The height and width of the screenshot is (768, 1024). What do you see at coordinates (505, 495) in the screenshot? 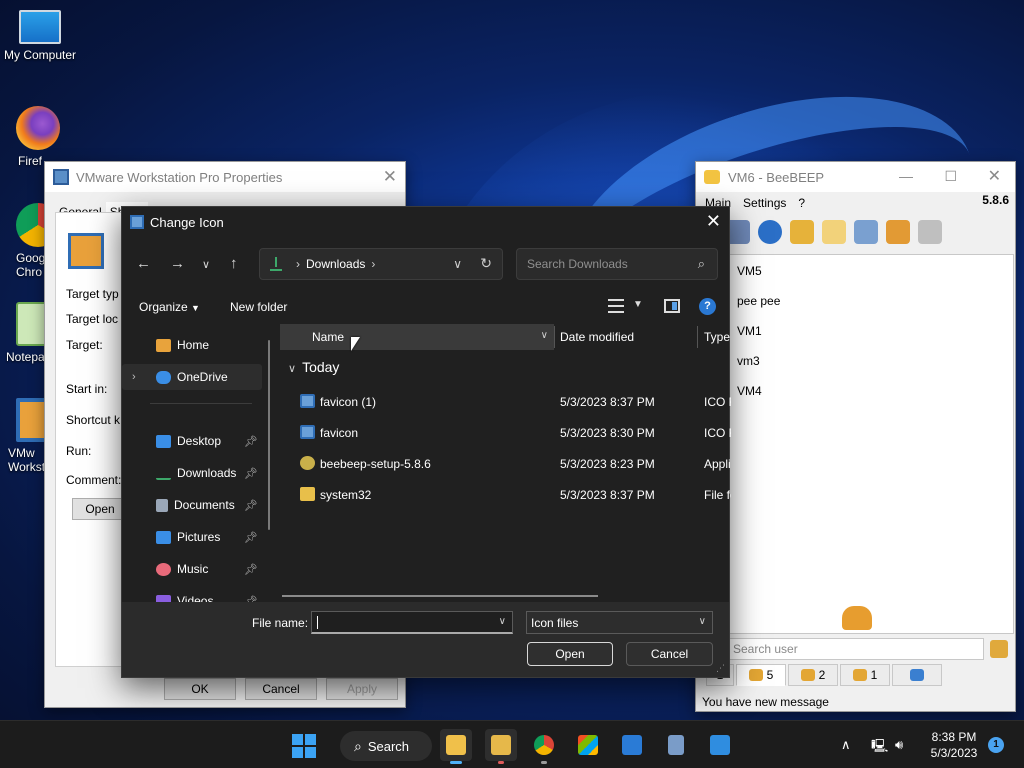
I see `table-row: system32 5/3/2023 8:37 PM File fo` at bounding box center [505, 495].